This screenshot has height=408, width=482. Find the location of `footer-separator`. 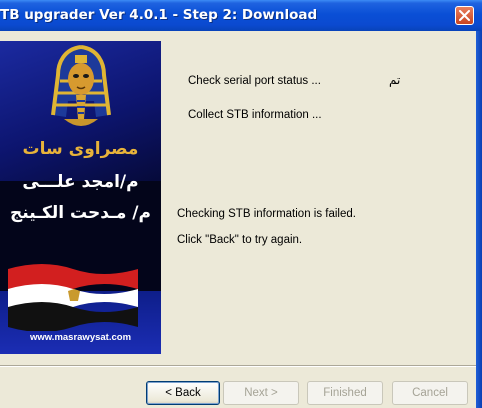

footer-separator is located at coordinates (238, 366).